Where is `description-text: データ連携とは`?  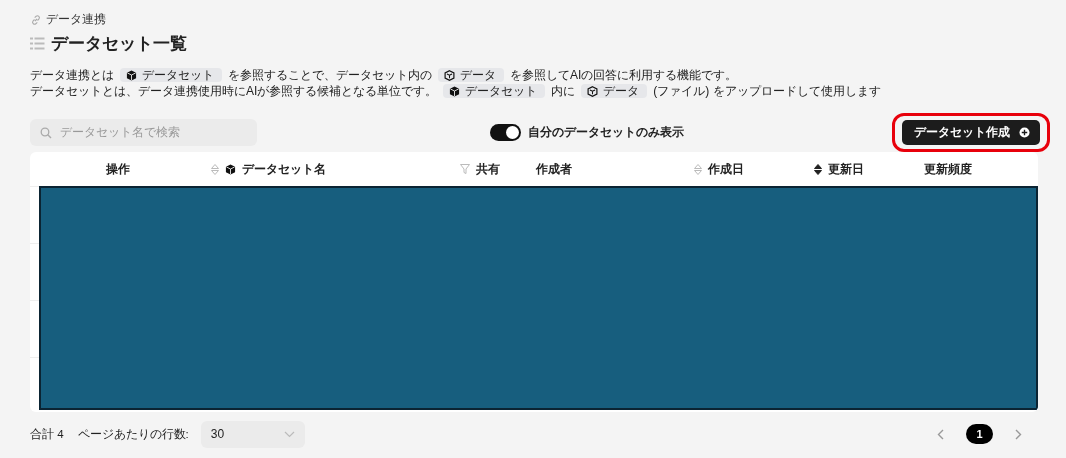
description-text: データ連携とは is located at coordinates (72, 75).